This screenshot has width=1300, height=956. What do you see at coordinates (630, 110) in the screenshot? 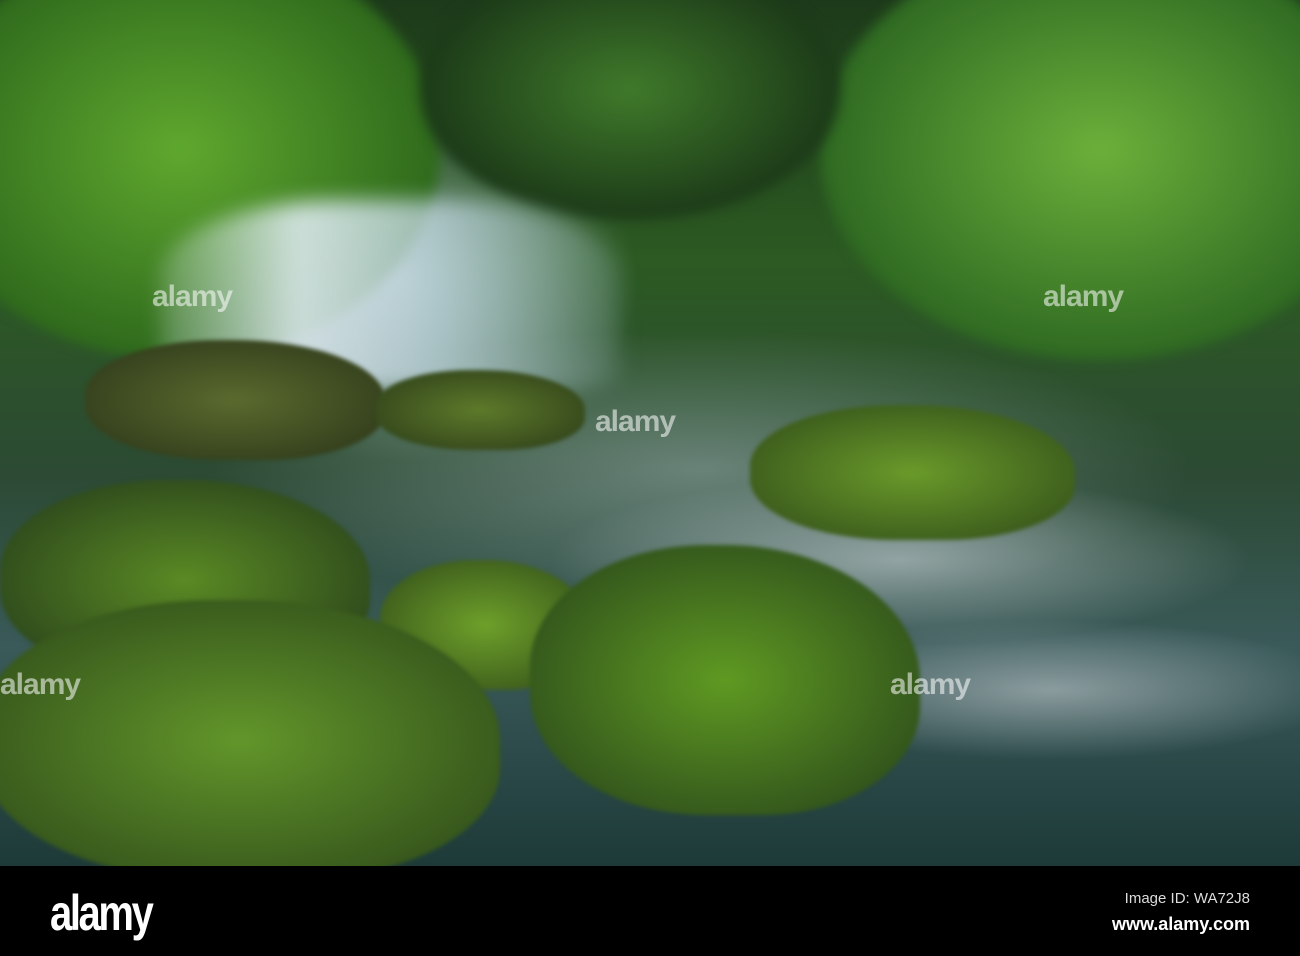
I see `foliage-top` at bounding box center [630, 110].